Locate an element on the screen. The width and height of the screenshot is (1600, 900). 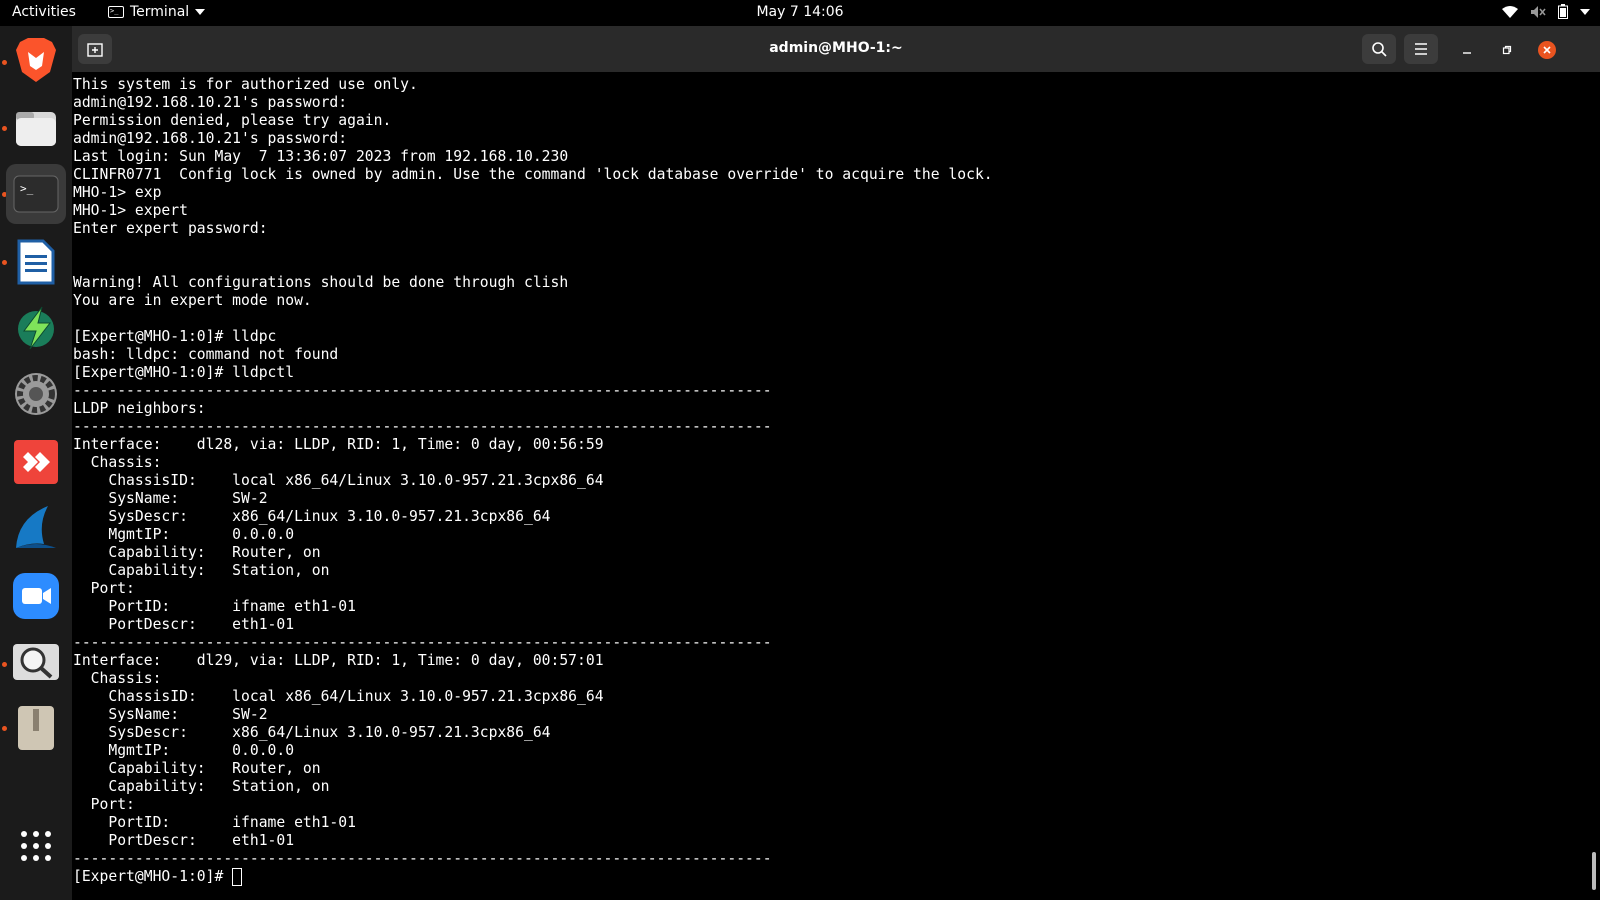
top-bar: Activities >_ Terminal May 7 14:06 is located at coordinates (800, 13).